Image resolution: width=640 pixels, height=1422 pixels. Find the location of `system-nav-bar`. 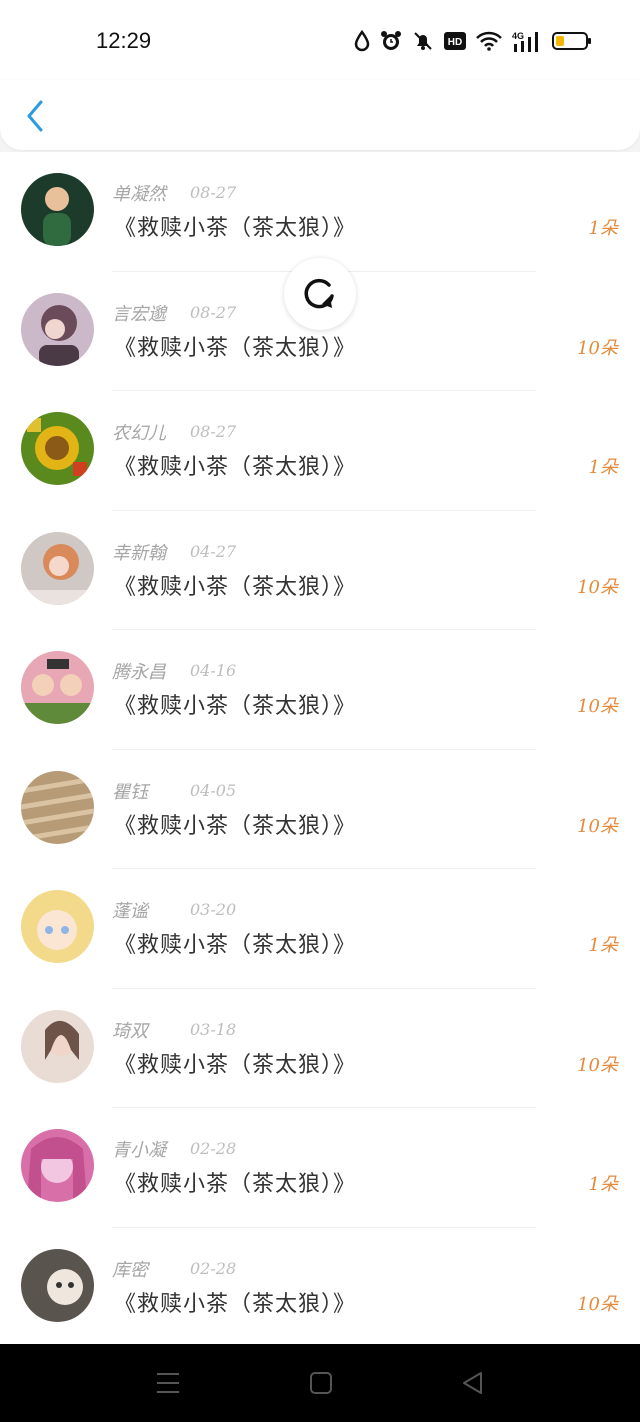

system-nav-bar is located at coordinates (320, 1383).